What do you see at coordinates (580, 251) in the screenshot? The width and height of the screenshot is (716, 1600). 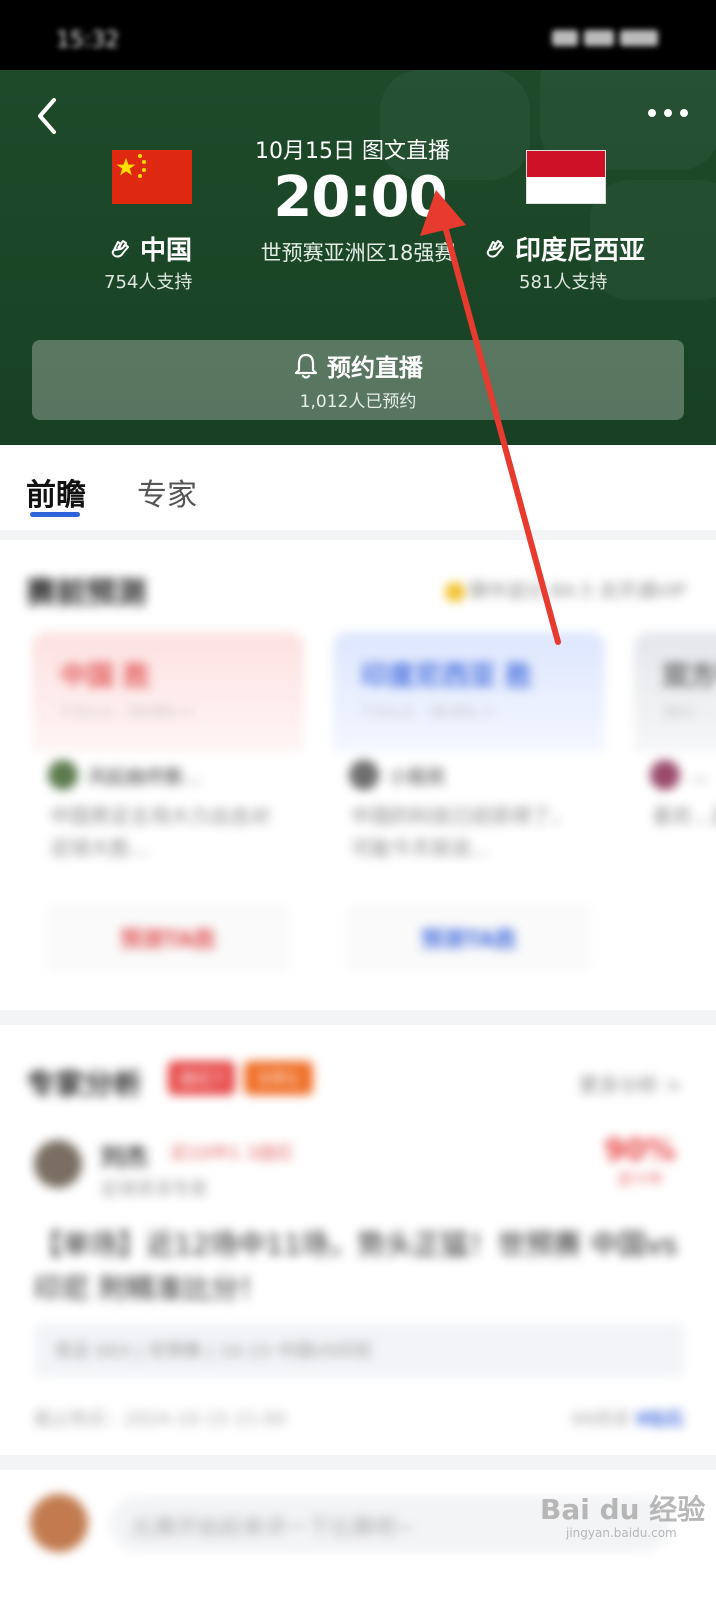 I see `away-team-name: 印度尼西亚` at bounding box center [580, 251].